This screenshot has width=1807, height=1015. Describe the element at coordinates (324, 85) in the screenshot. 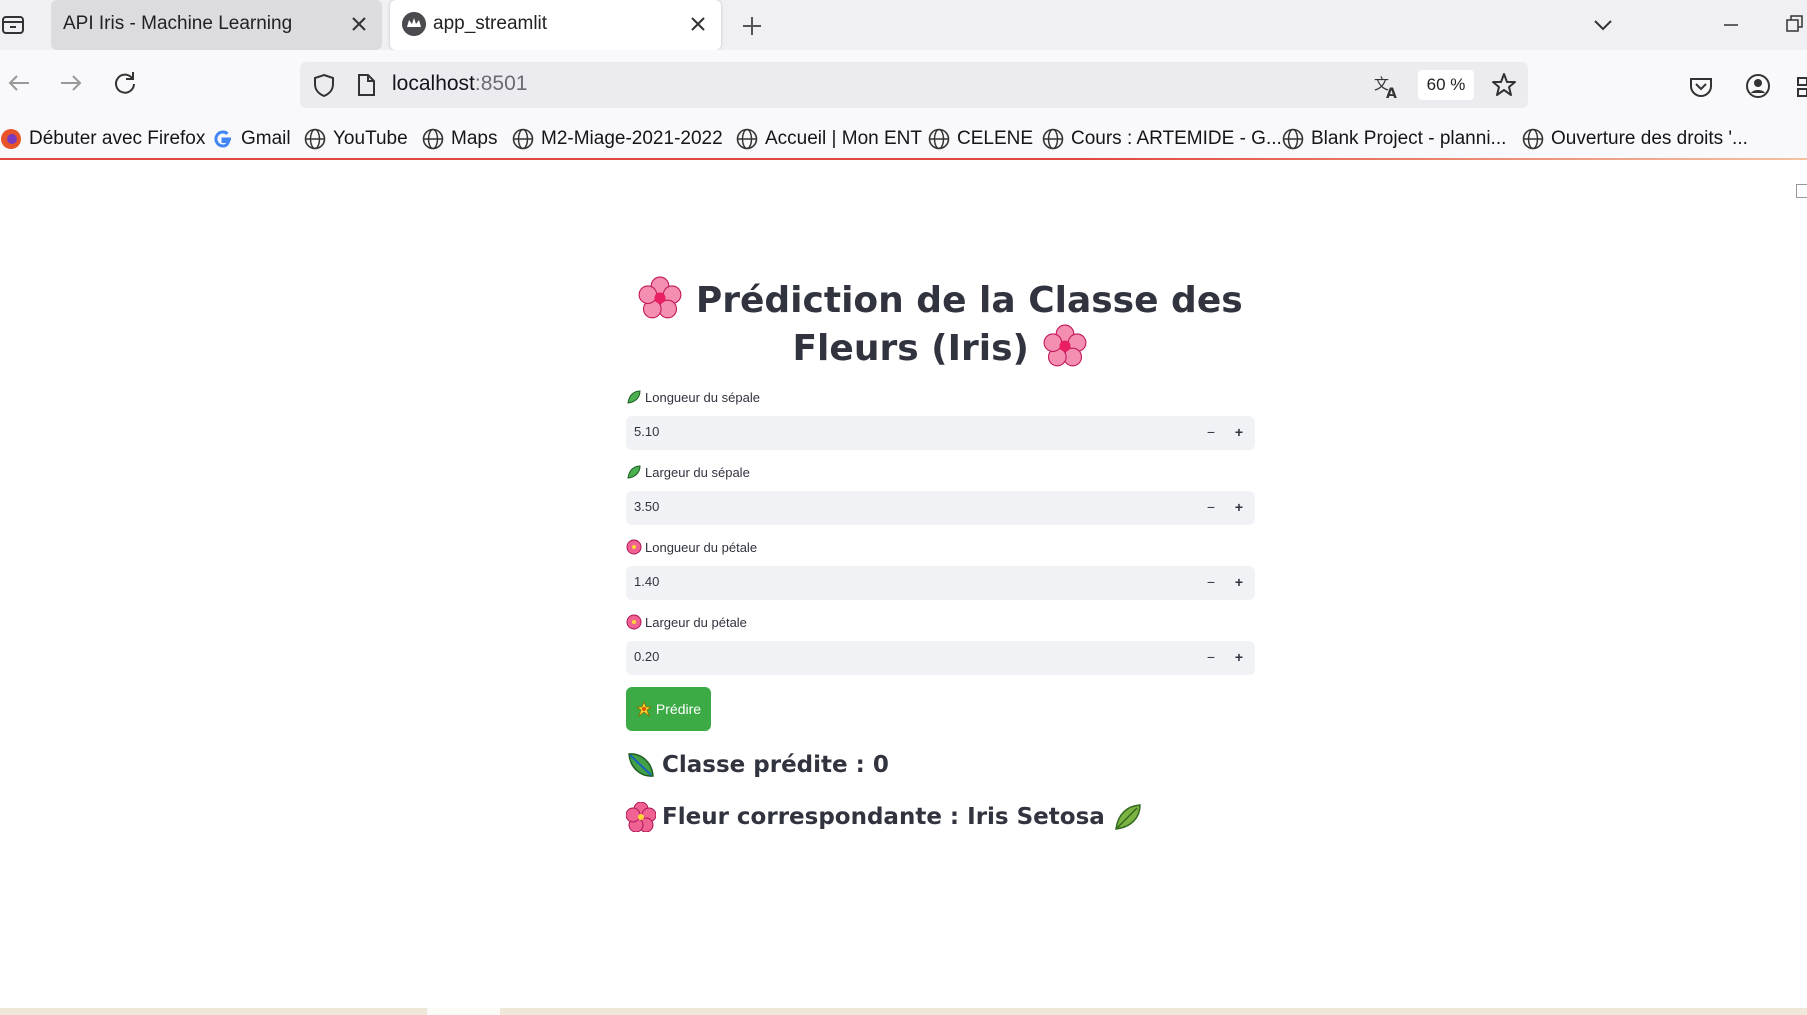

I see `shield-icon` at that location.